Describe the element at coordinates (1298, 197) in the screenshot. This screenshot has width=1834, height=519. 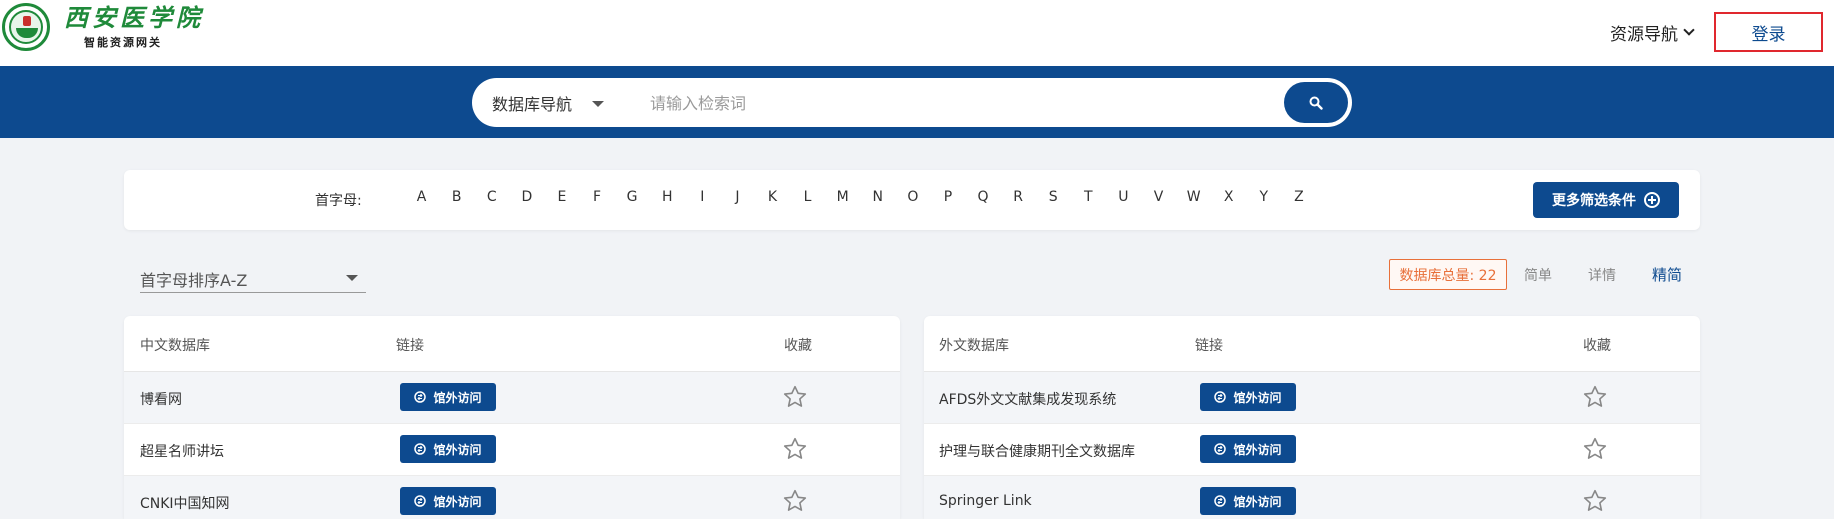
I see `letter-z: Z` at that location.